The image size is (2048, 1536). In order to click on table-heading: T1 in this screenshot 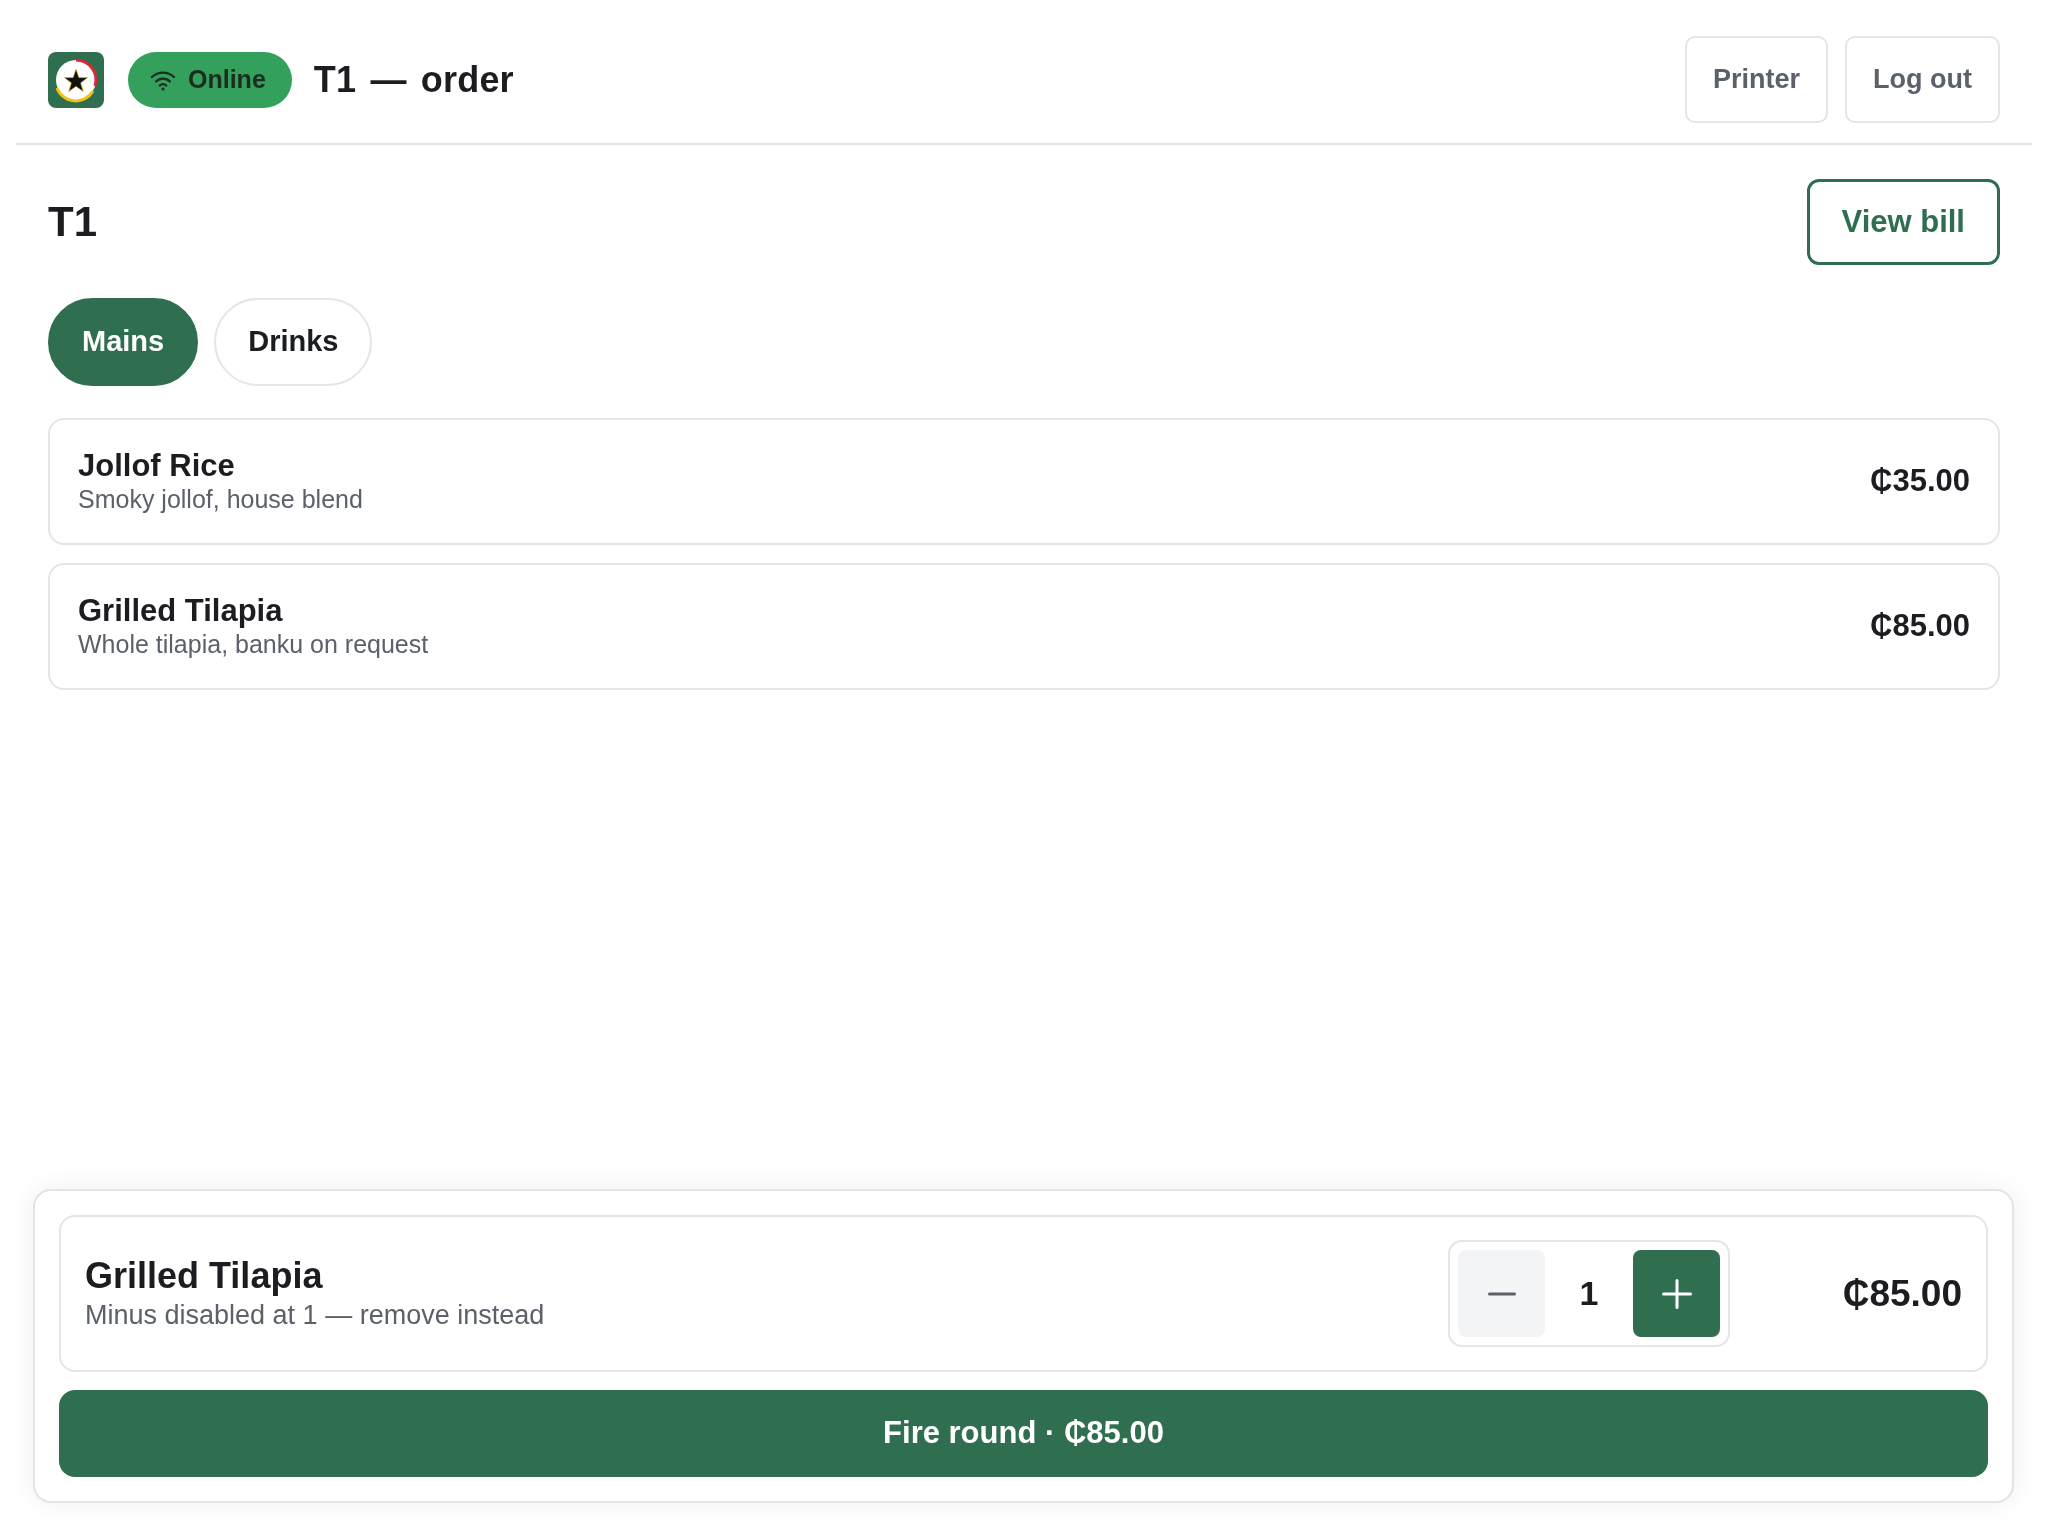, I will do `click(72, 221)`.